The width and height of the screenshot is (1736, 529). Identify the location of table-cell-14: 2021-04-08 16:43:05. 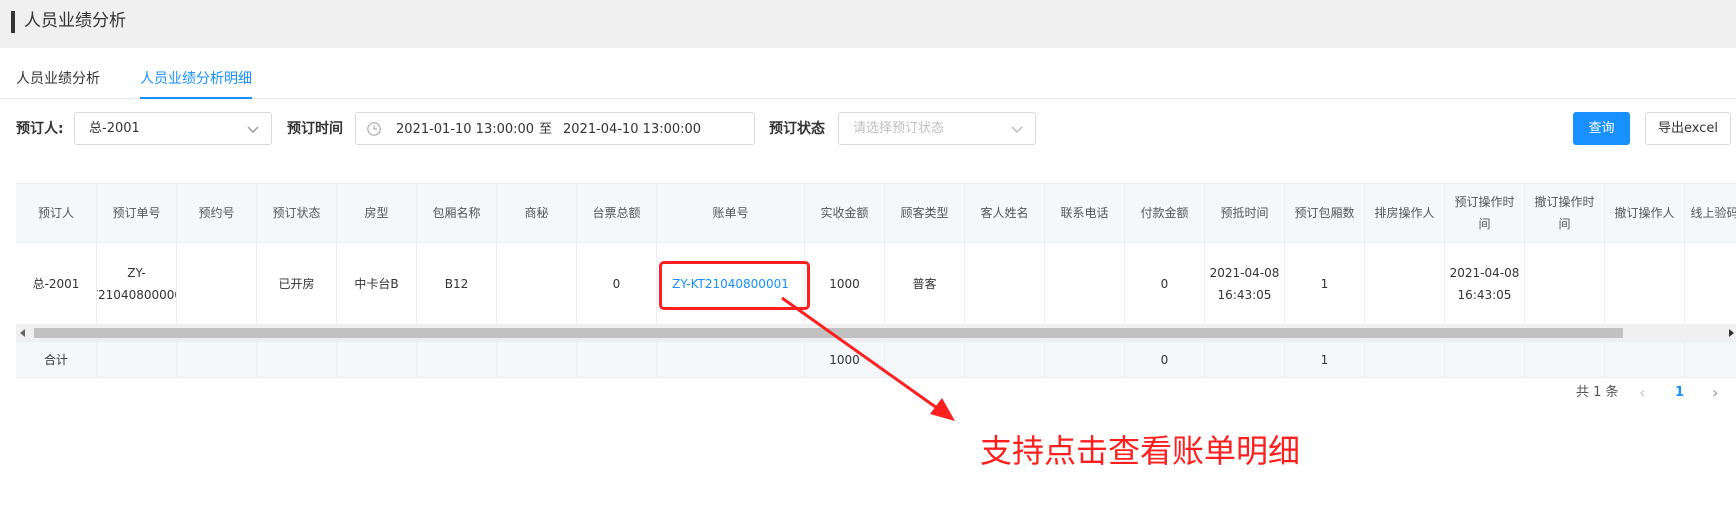
(1245, 283).